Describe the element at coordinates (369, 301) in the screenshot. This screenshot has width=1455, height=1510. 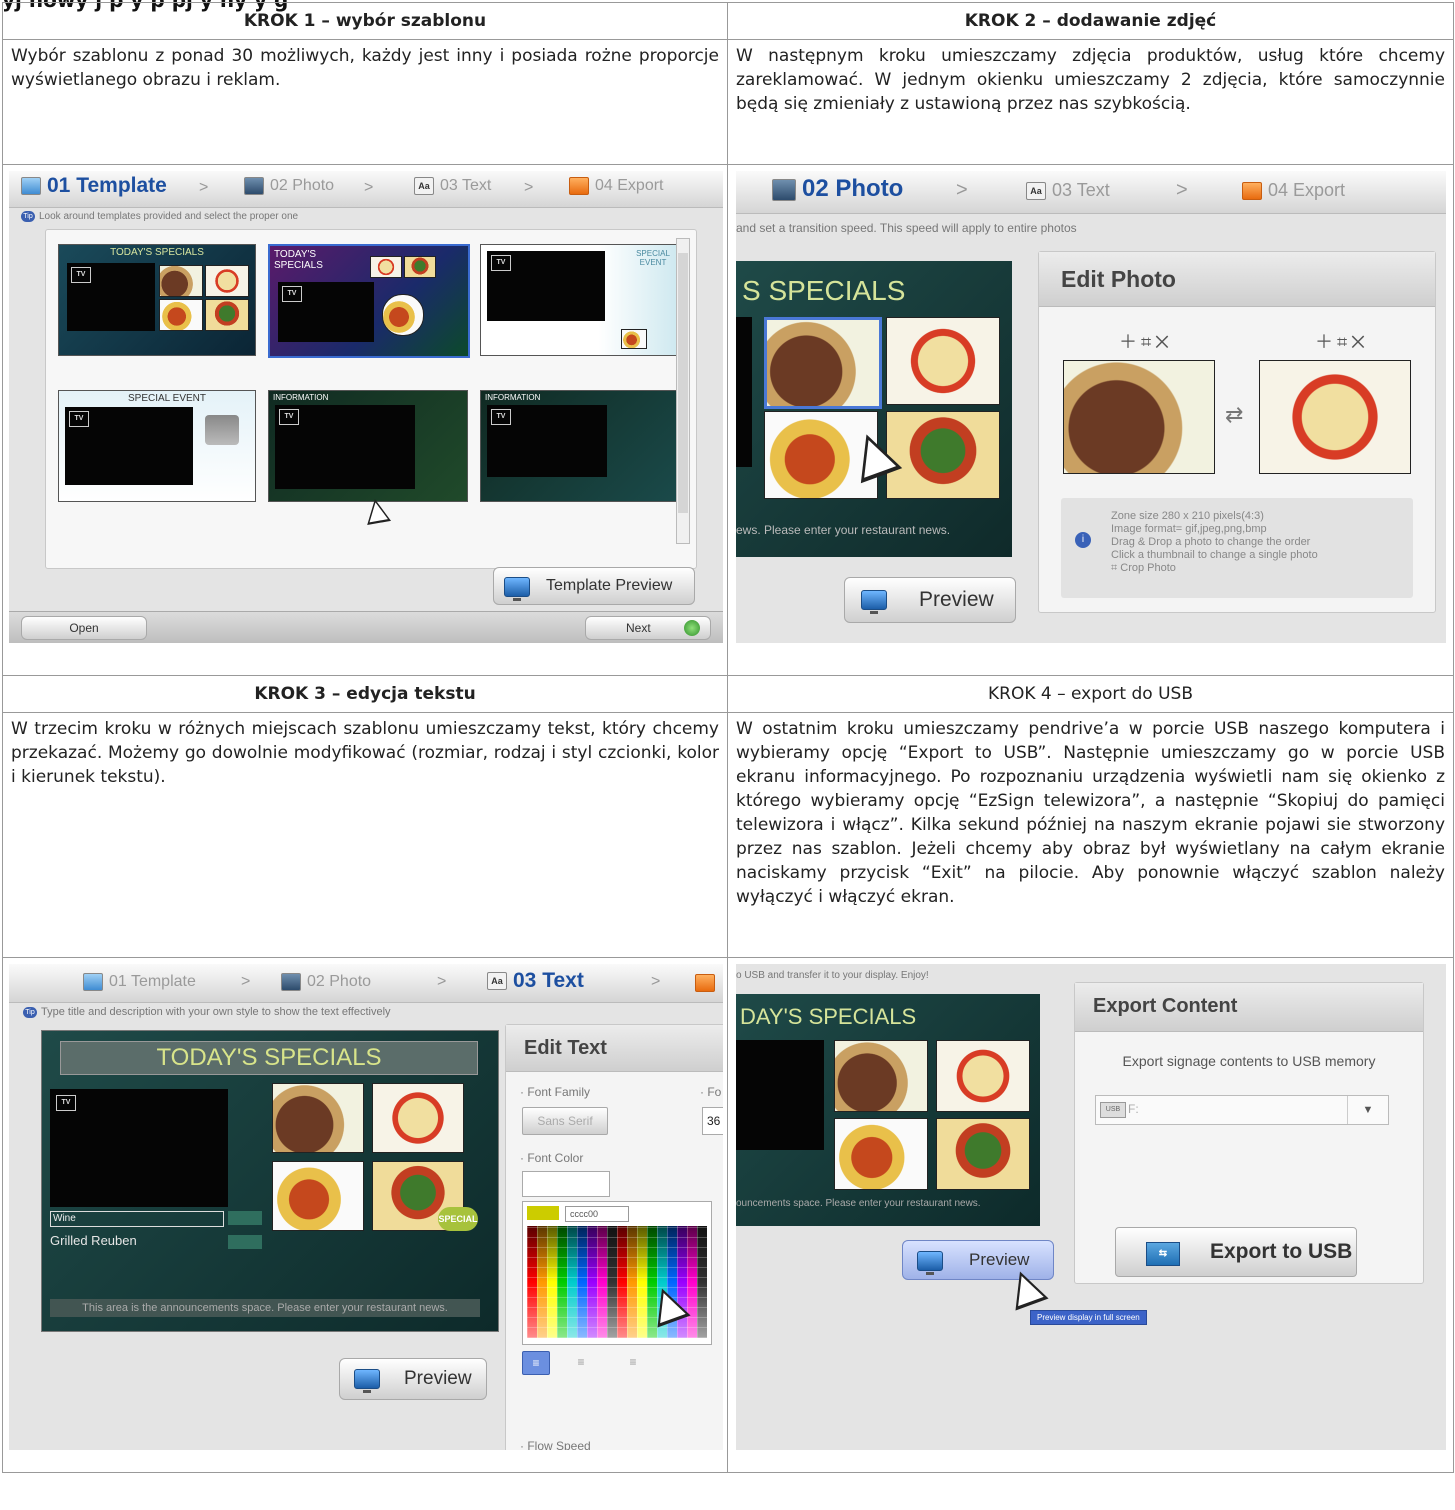
I see `template-thumbnail-selected: TODAY'S SPECIALS TV` at that location.